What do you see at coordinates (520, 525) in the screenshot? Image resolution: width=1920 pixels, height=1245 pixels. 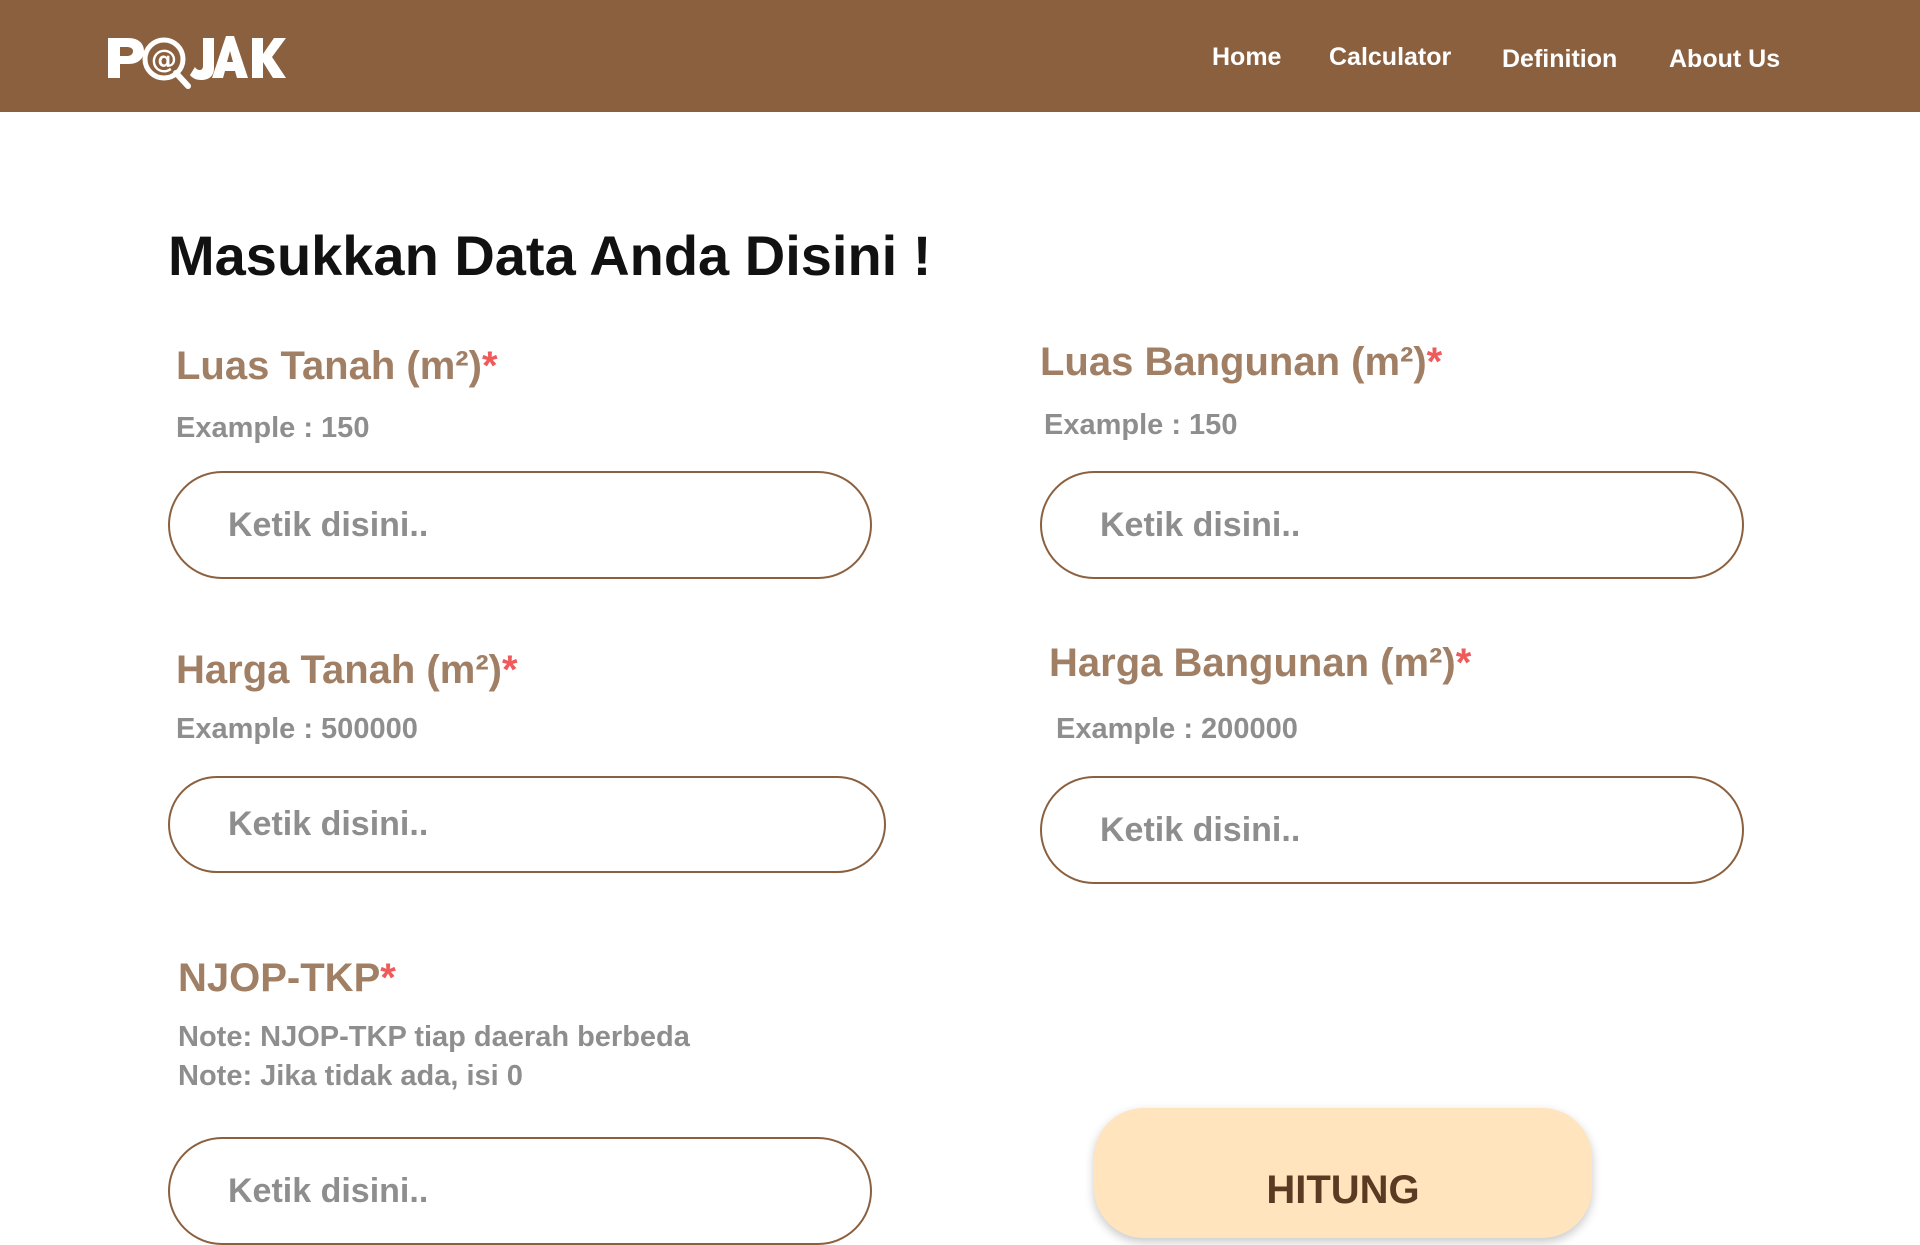 I see `luas-tanah-input` at bounding box center [520, 525].